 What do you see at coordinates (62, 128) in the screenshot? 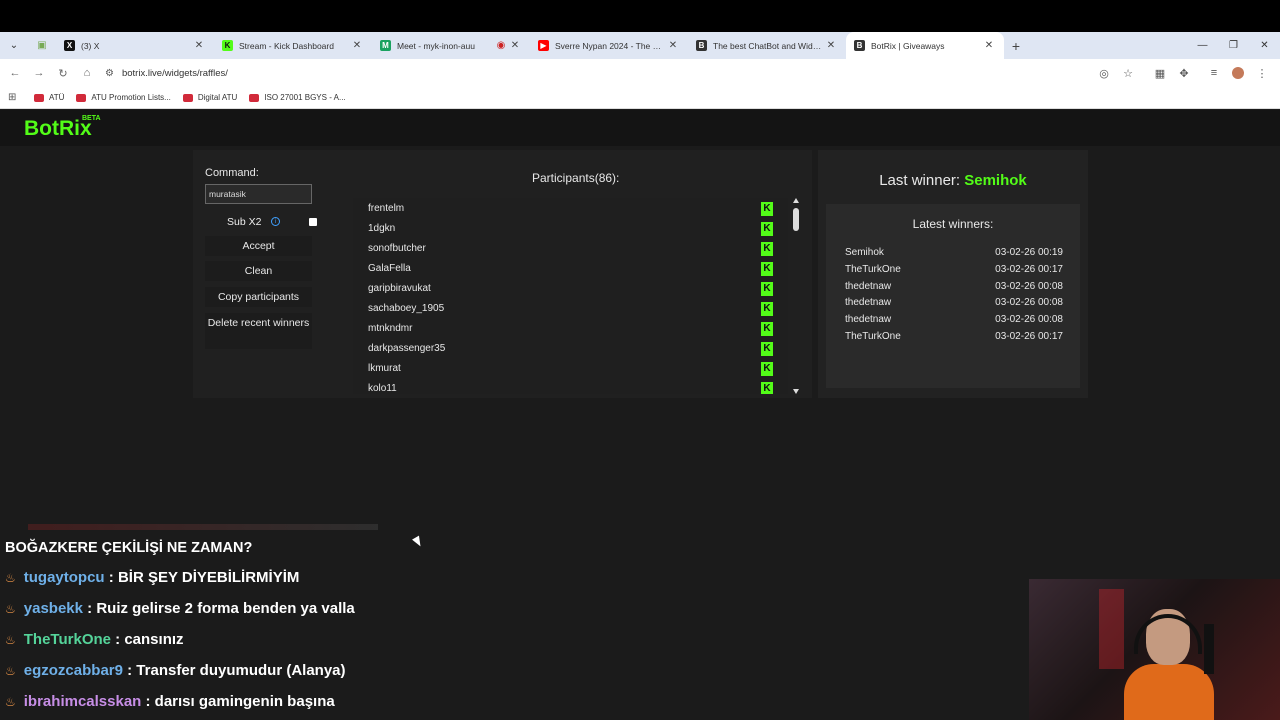
I see `botrix-logo: BotRix BETA` at bounding box center [62, 128].